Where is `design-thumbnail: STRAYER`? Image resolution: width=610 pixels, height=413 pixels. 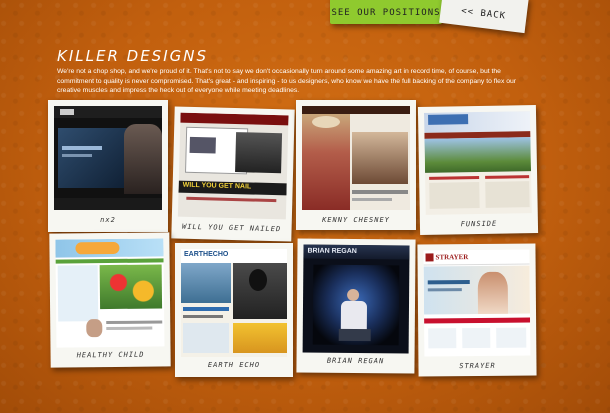
design-thumbnail: STRAYER is located at coordinates (477, 303).